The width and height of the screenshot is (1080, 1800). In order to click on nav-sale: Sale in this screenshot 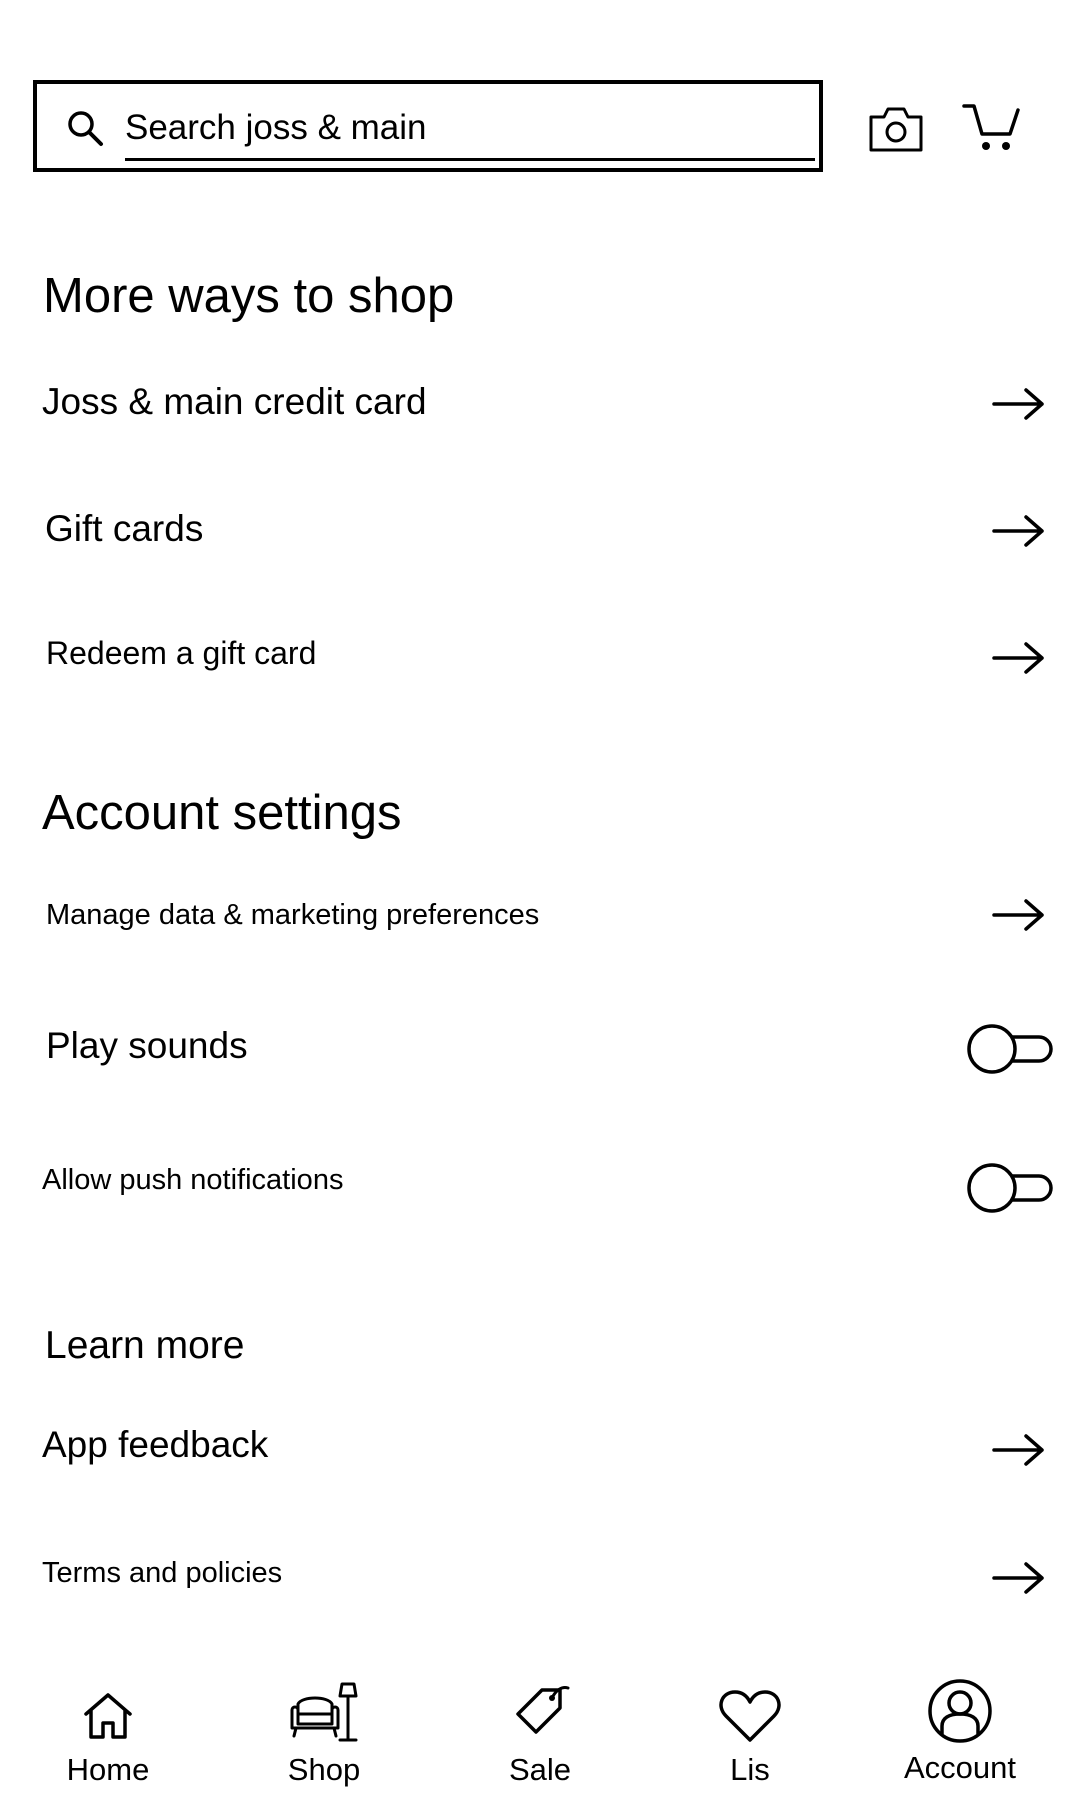, I will do `click(540, 1729)`.